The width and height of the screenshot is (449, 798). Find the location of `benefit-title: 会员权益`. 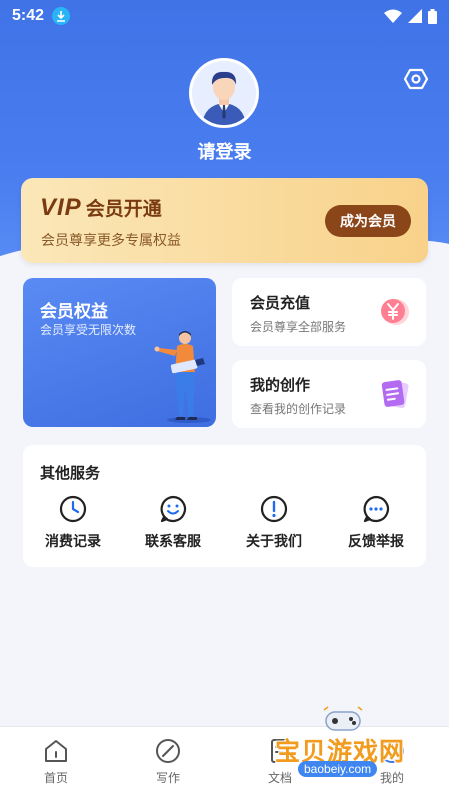

benefit-title: 会员权益 is located at coordinates (74, 311).